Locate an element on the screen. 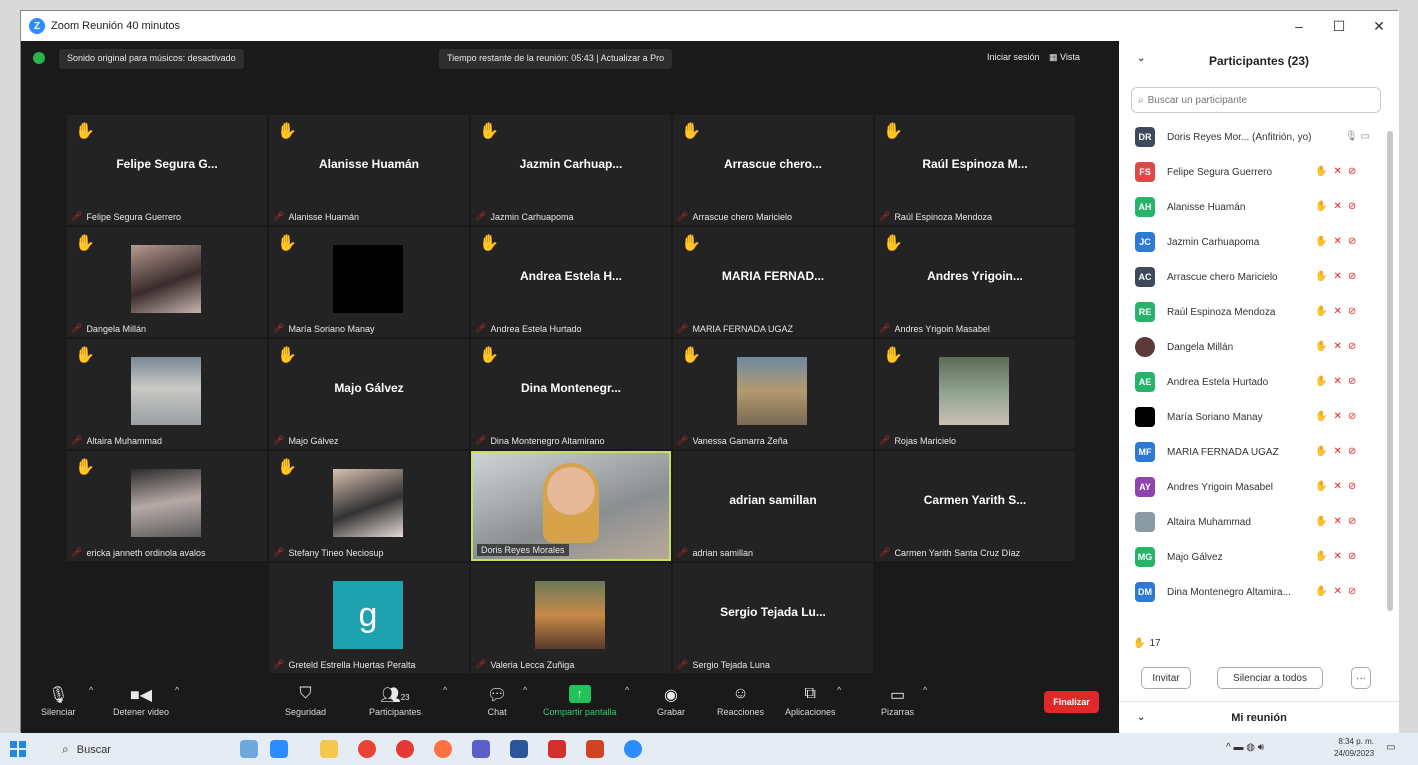 This screenshot has height=765, width=1418. participant-row: JC Jazmin Carhuapoma ✋ ✕ ⊘ is located at coordinates (1252, 243).